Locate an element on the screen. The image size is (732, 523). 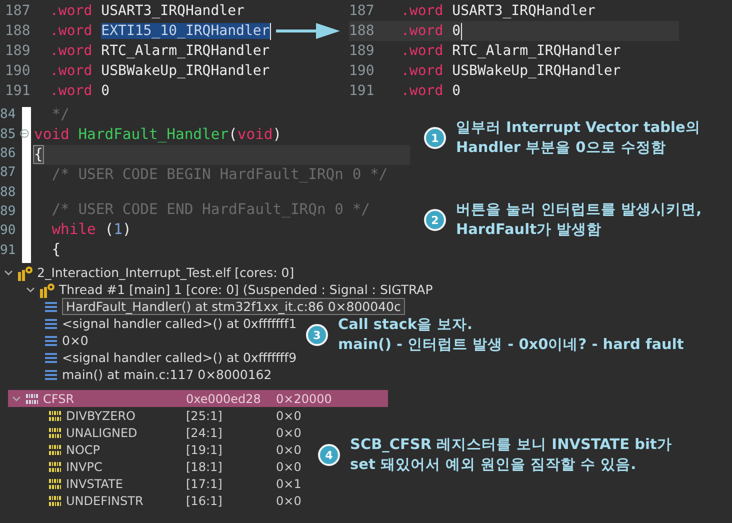
code-text: /* USER CODE BEGIN HardFault_IRQn 0 */ is located at coordinates (220, 174).